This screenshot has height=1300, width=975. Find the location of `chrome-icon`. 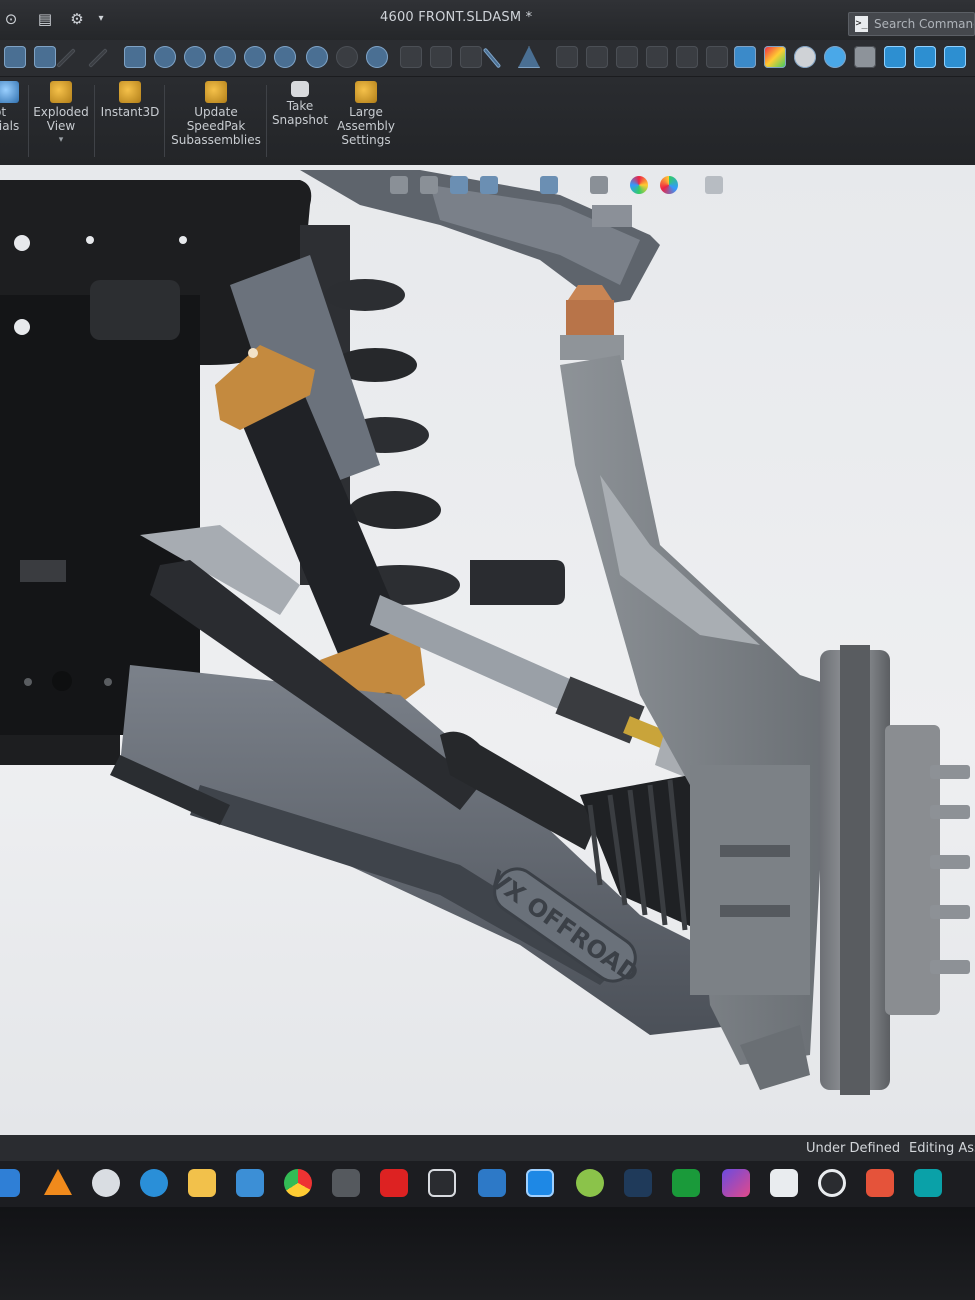

chrome-icon is located at coordinates (298, 1183).